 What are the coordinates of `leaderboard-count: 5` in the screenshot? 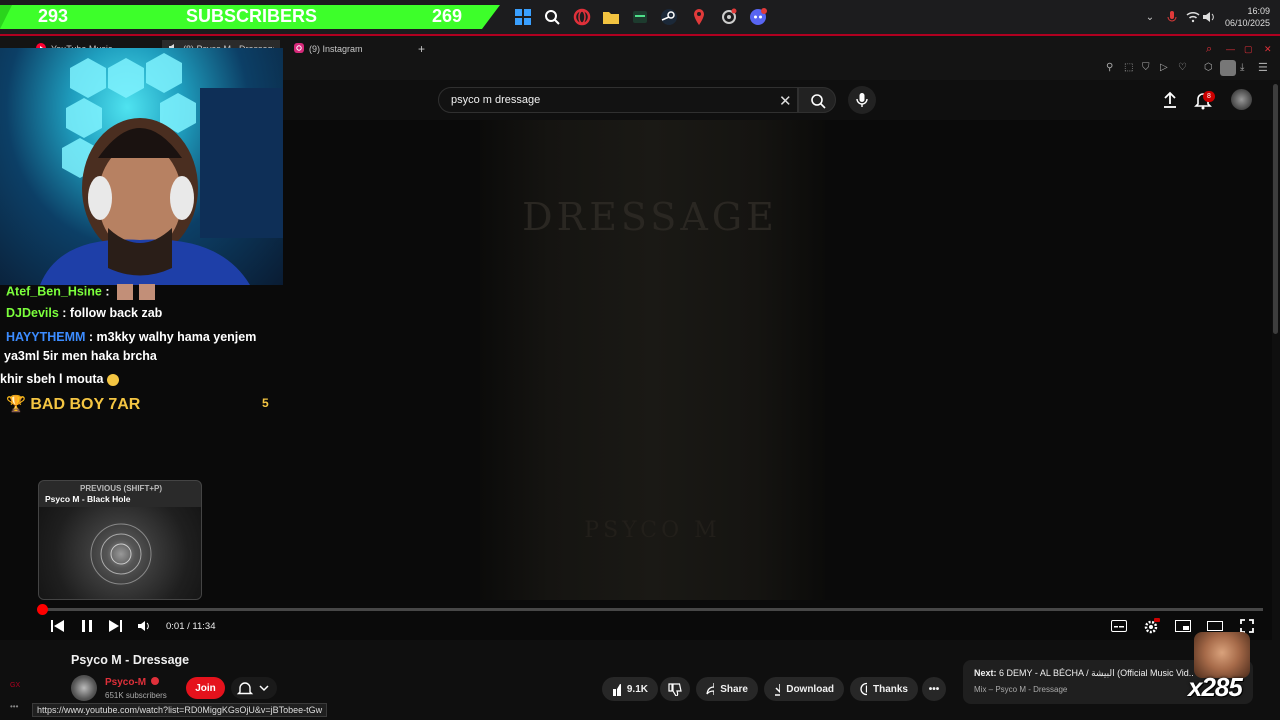 It's located at (265, 403).